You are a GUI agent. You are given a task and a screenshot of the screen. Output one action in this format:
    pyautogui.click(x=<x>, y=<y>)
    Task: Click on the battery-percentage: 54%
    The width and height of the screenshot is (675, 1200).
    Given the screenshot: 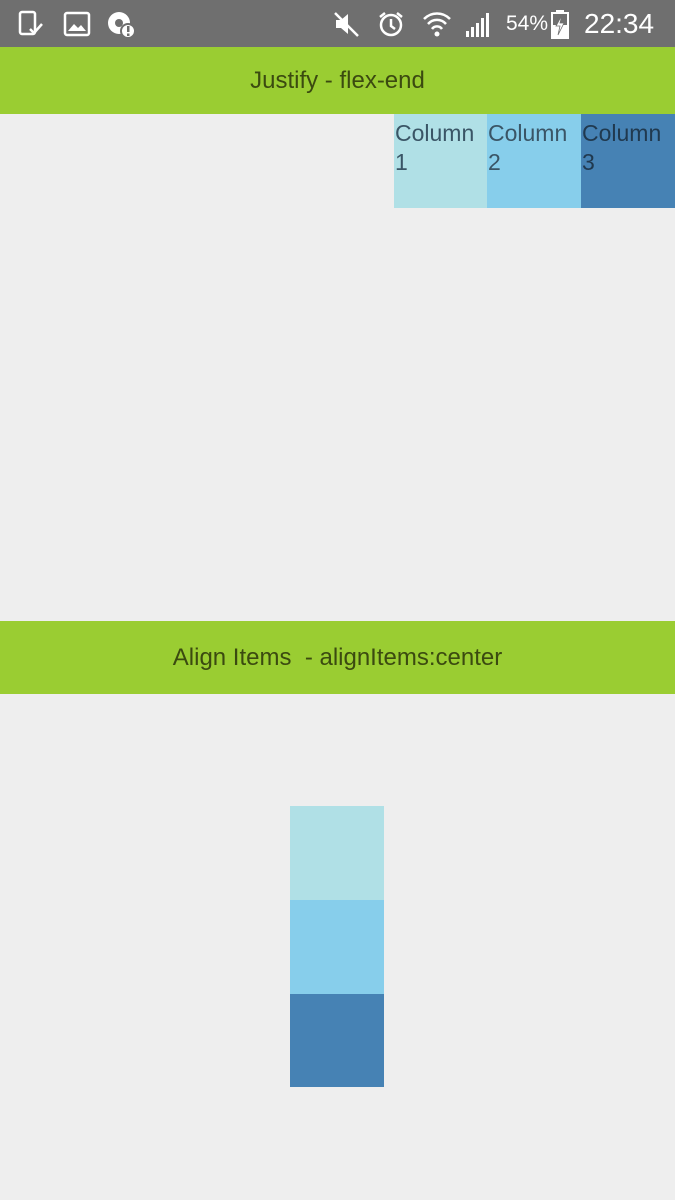 What is the action you would take?
    pyautogui.click(x=527, y=23)
    